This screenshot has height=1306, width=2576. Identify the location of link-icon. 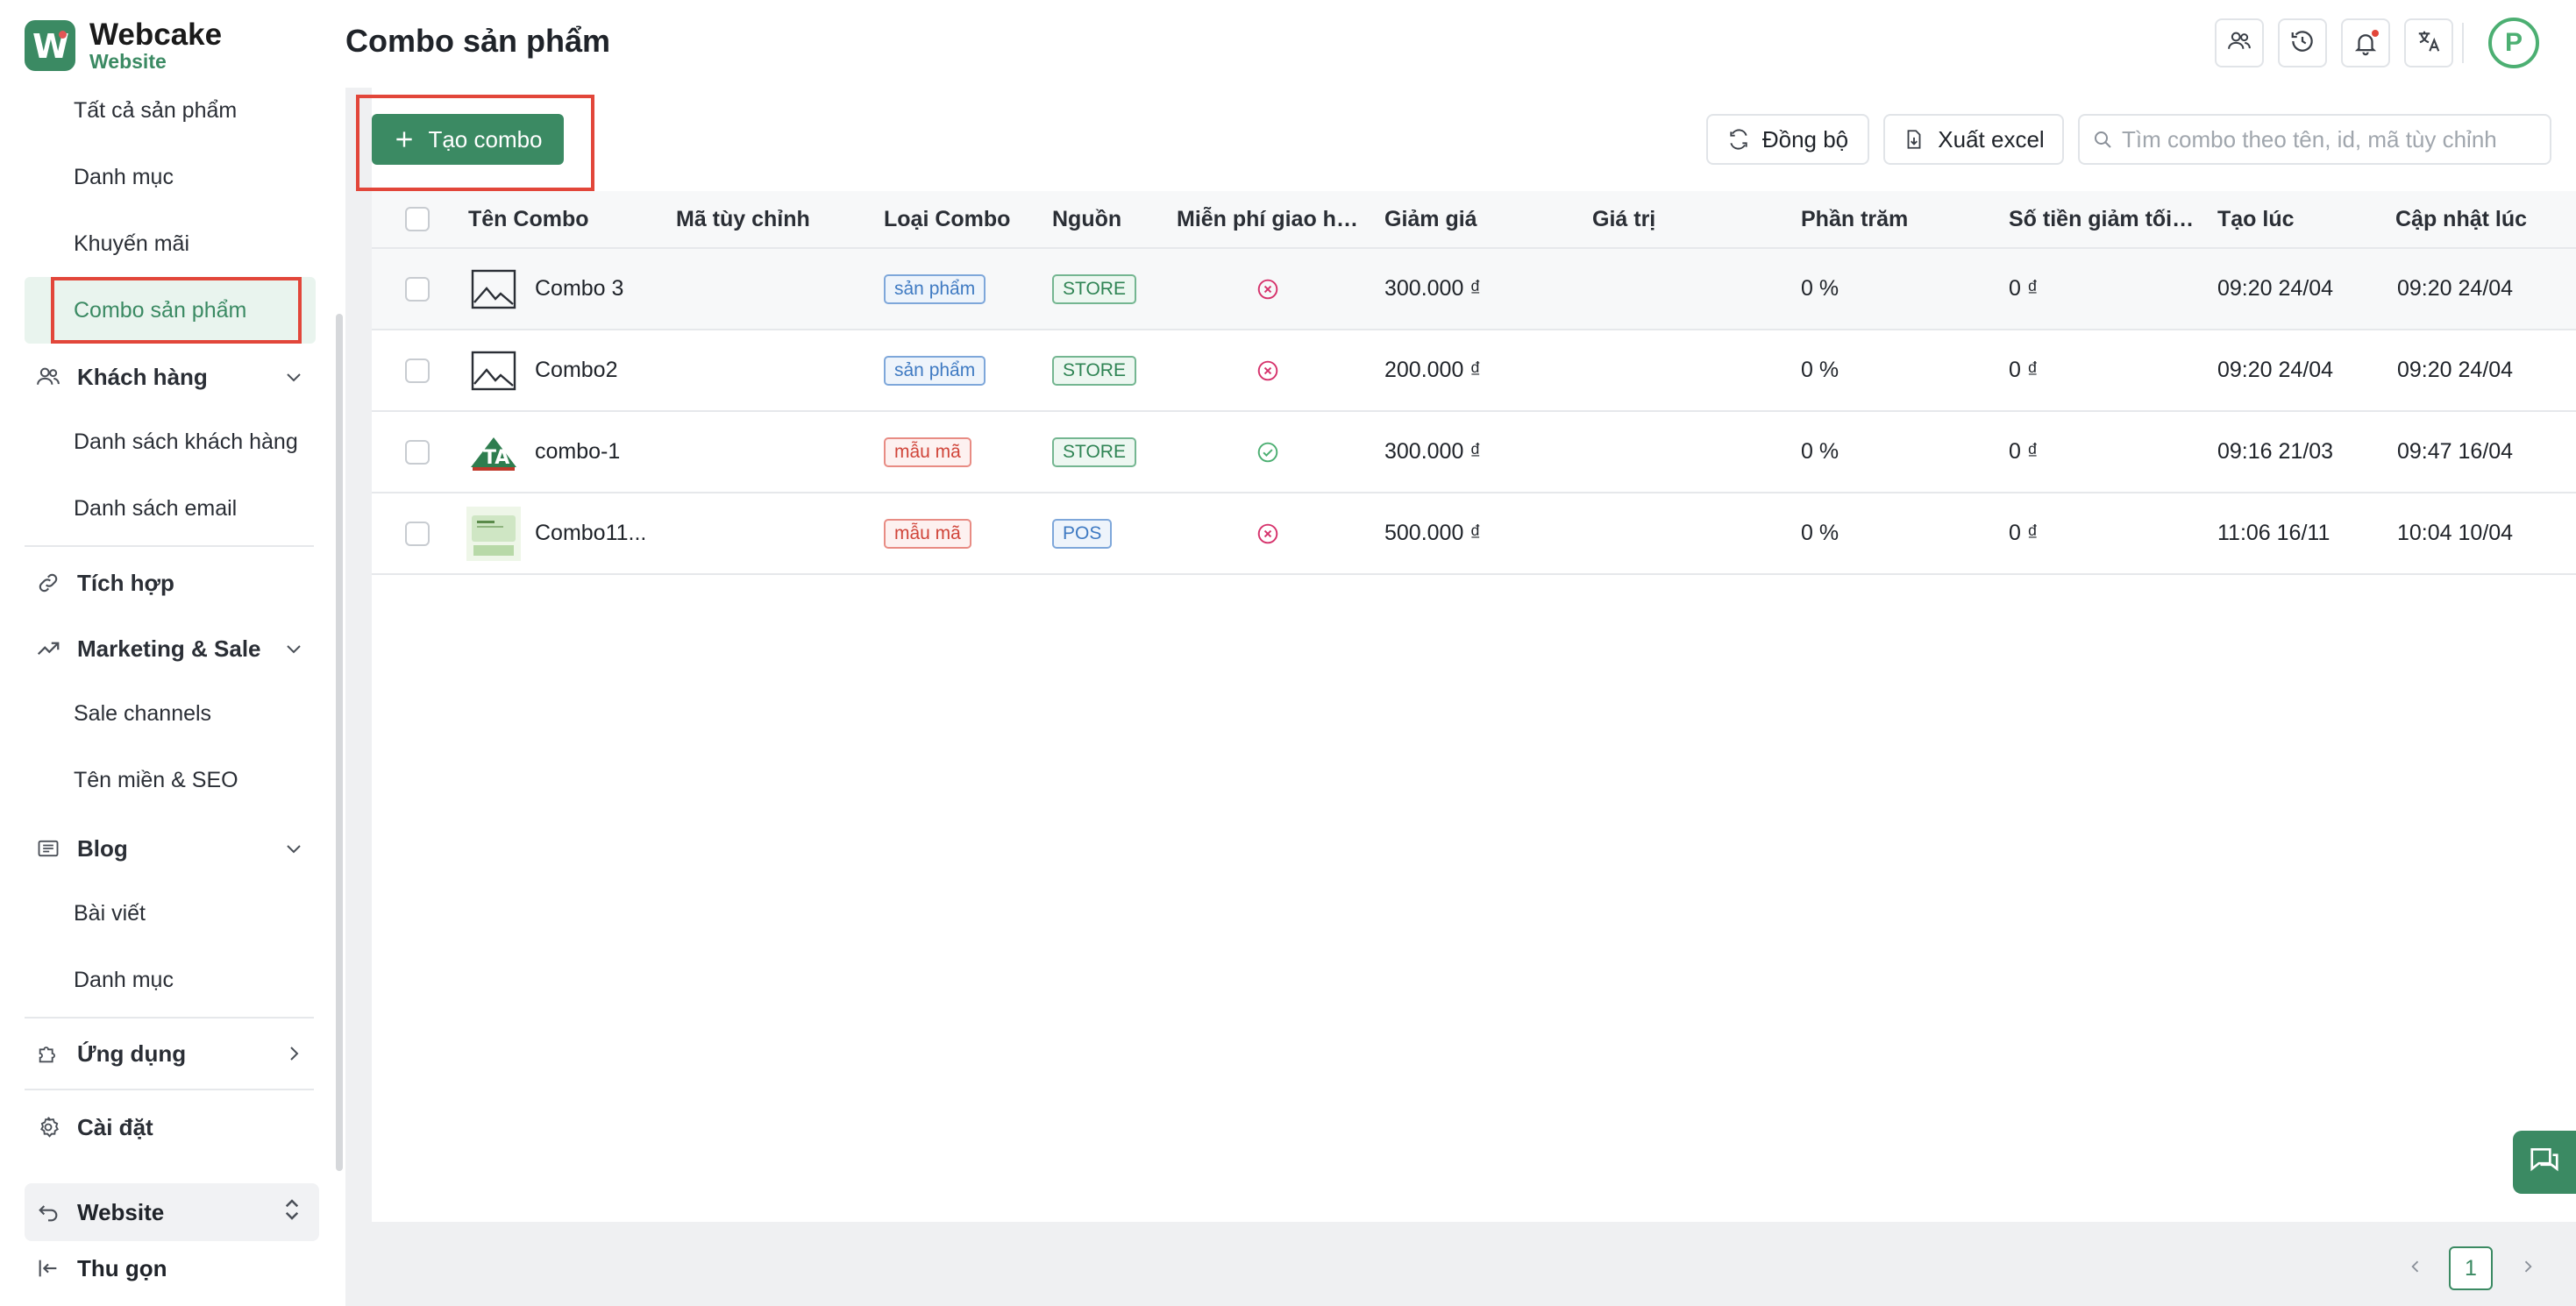
(48, 583).